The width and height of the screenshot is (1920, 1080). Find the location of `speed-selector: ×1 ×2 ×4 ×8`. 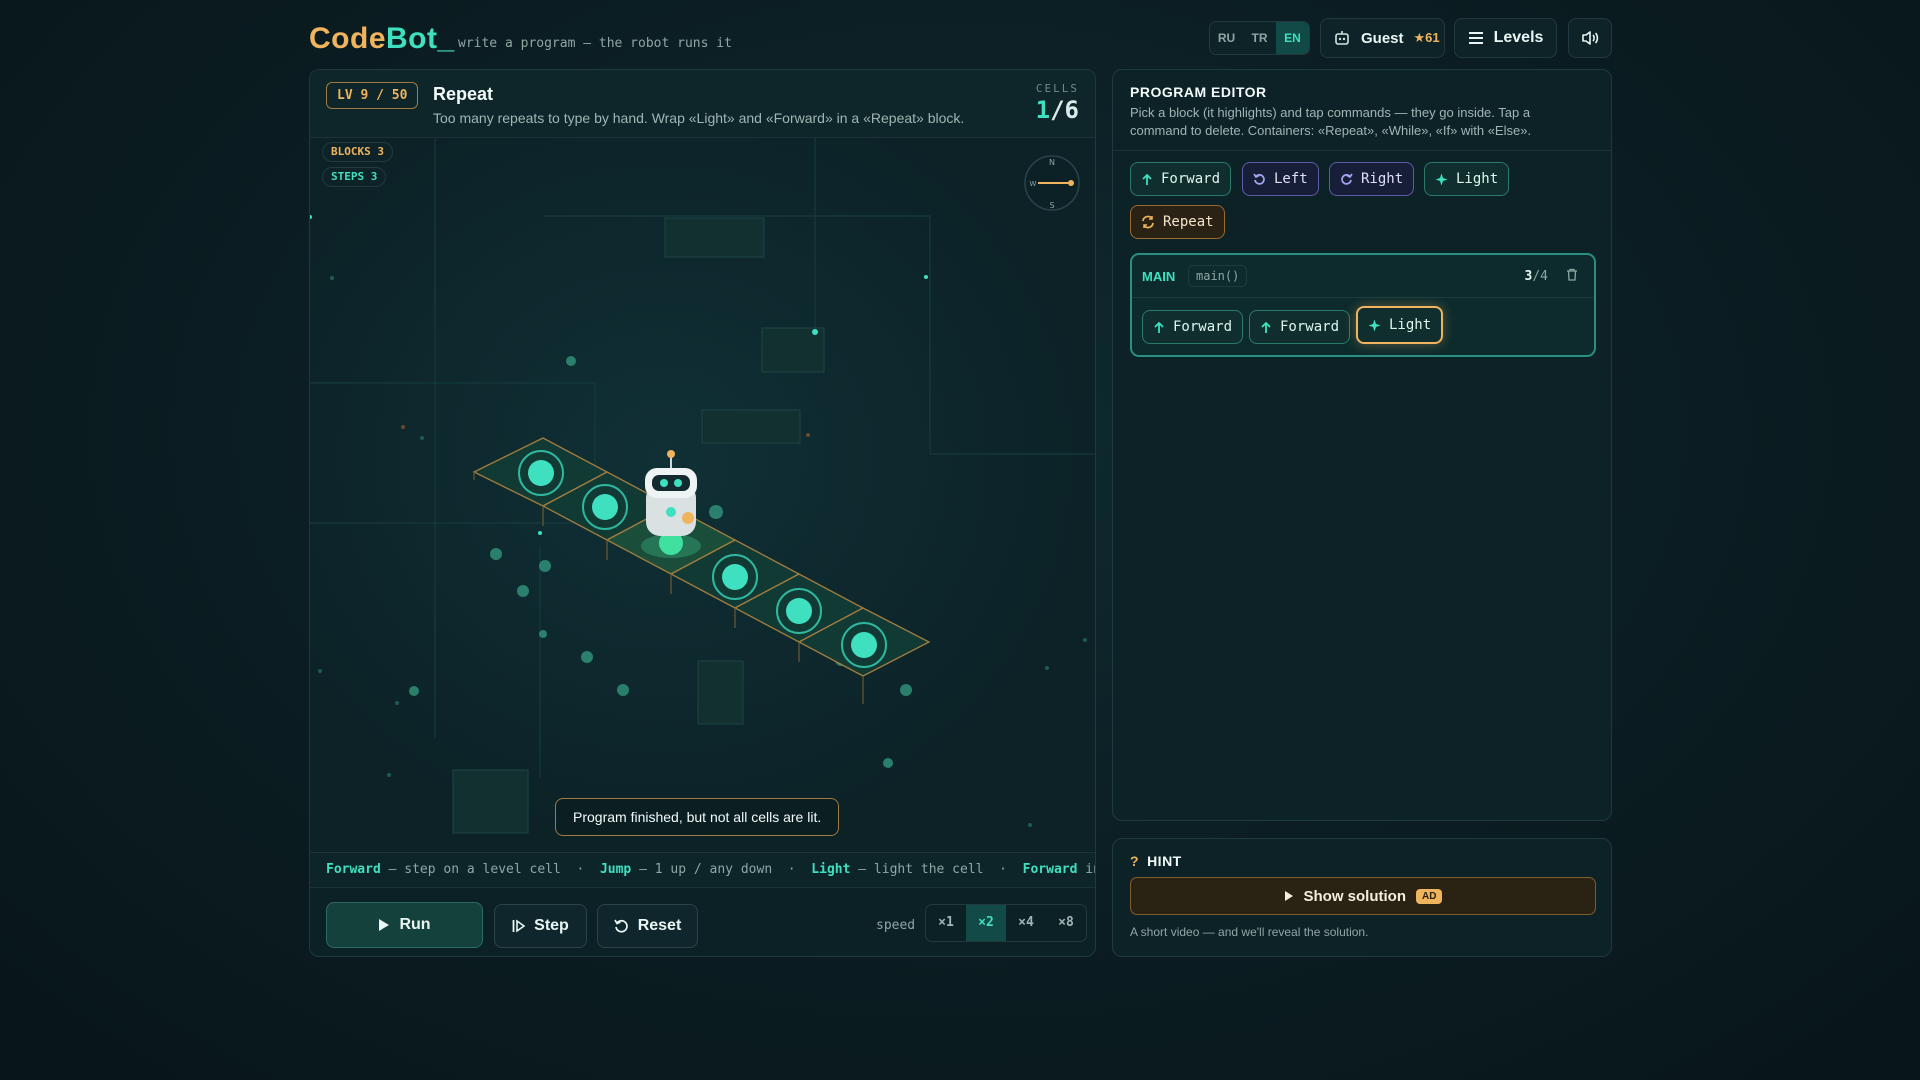

speed-selector: ×1 ×2 ×4 ×8 is located at coordinates (1006, 923).